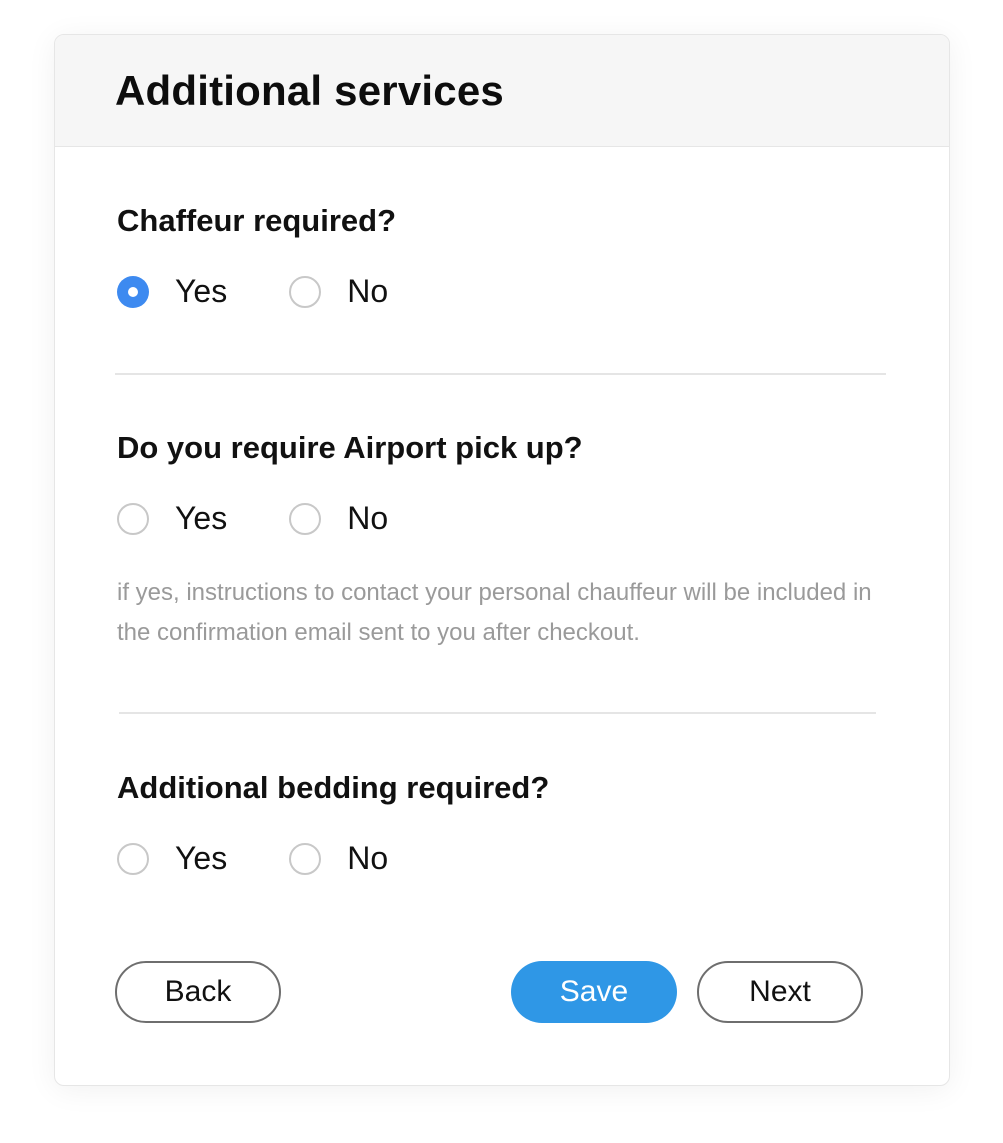 This screenshot has width=1003, height=1143. I want to click on radio-button-checked, so click(133, 291).